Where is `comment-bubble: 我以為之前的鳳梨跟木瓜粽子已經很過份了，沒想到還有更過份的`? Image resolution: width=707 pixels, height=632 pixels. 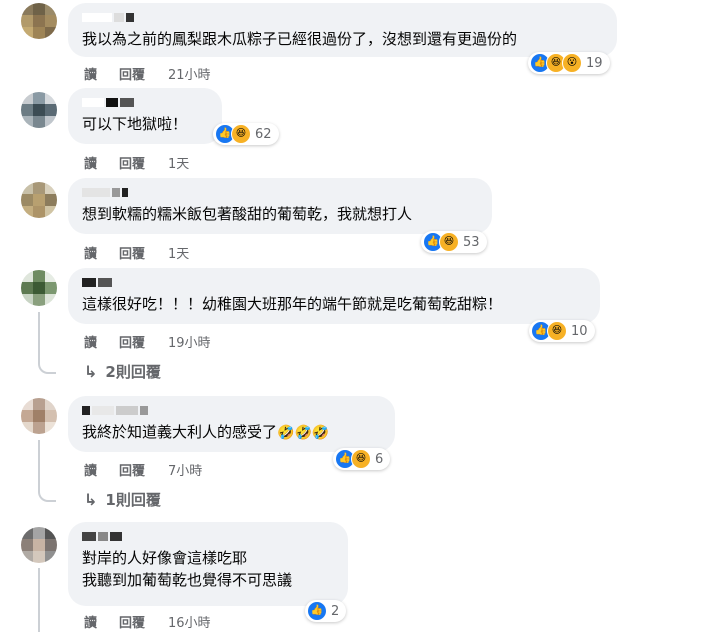 comment-bubble: 我以為之前的鳳梨跟木瓜粽子已經很過份了，沒想到還有更過份的 is located at coordinates (342, 30).